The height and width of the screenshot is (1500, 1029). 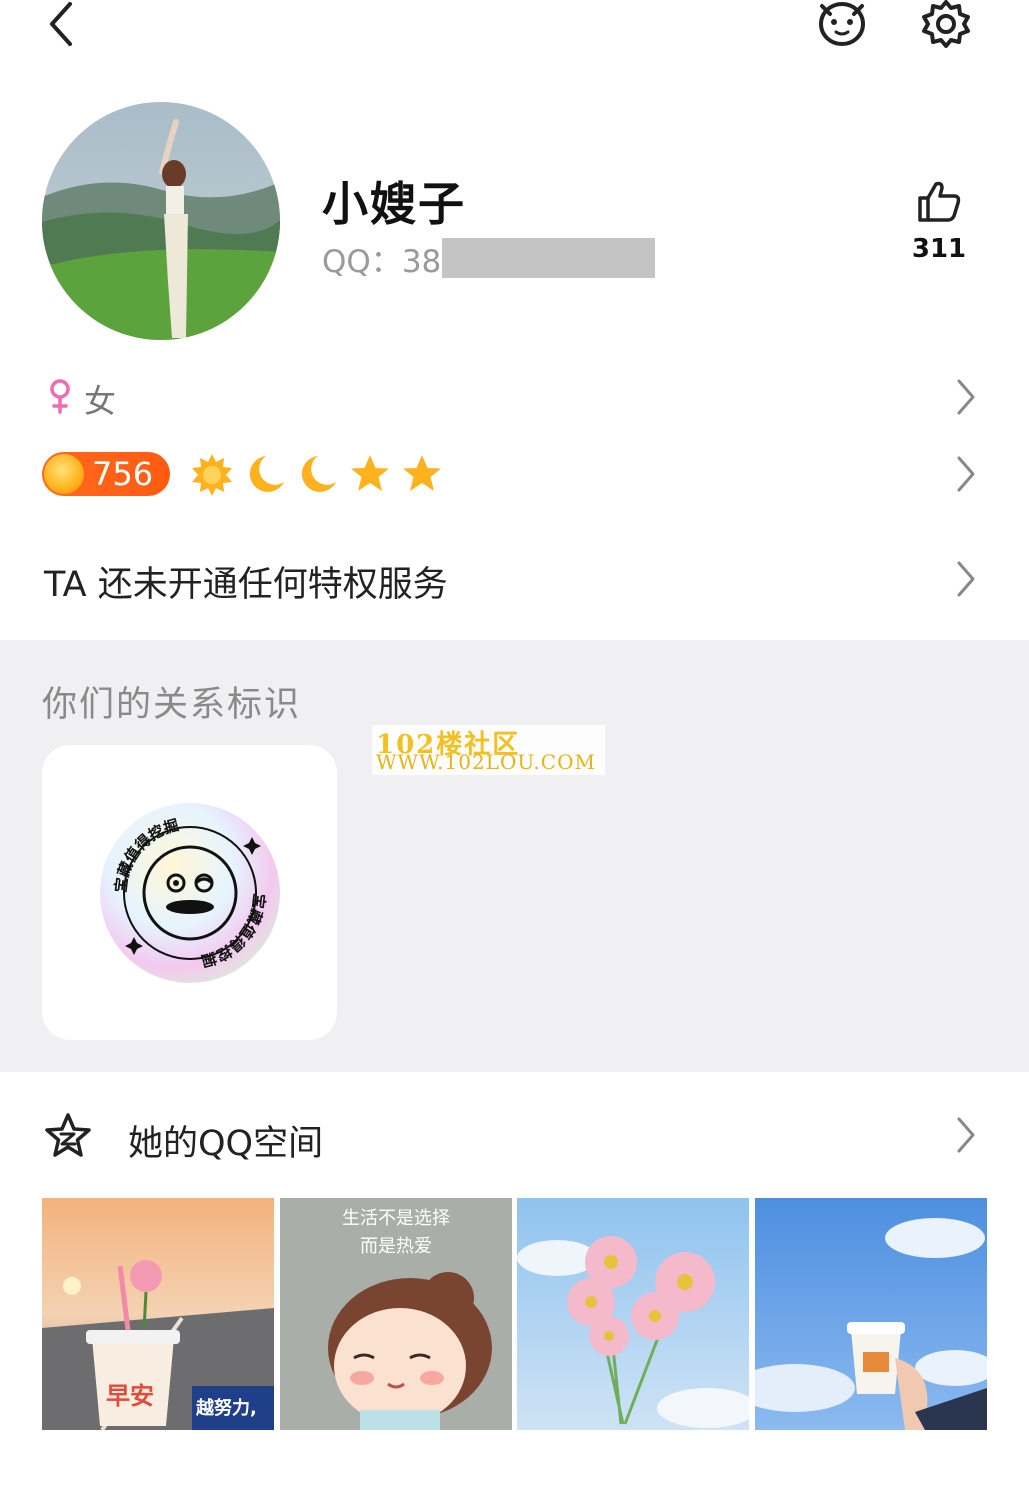 I want to click on gear-icon, so click(x=946, y=25).